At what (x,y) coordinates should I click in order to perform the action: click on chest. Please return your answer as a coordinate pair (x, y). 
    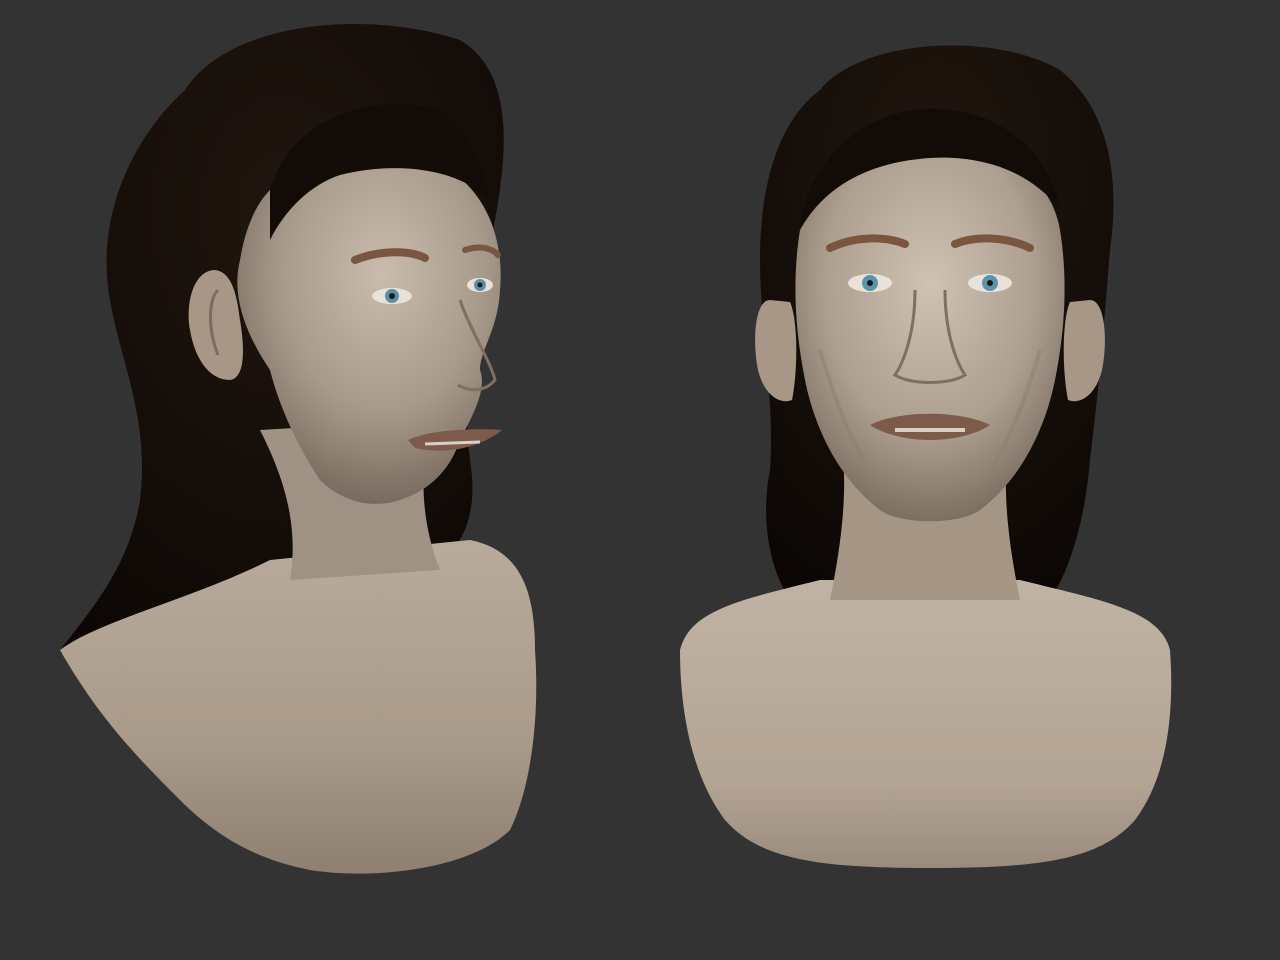
    Looking at the image, I should click on (926, 724).